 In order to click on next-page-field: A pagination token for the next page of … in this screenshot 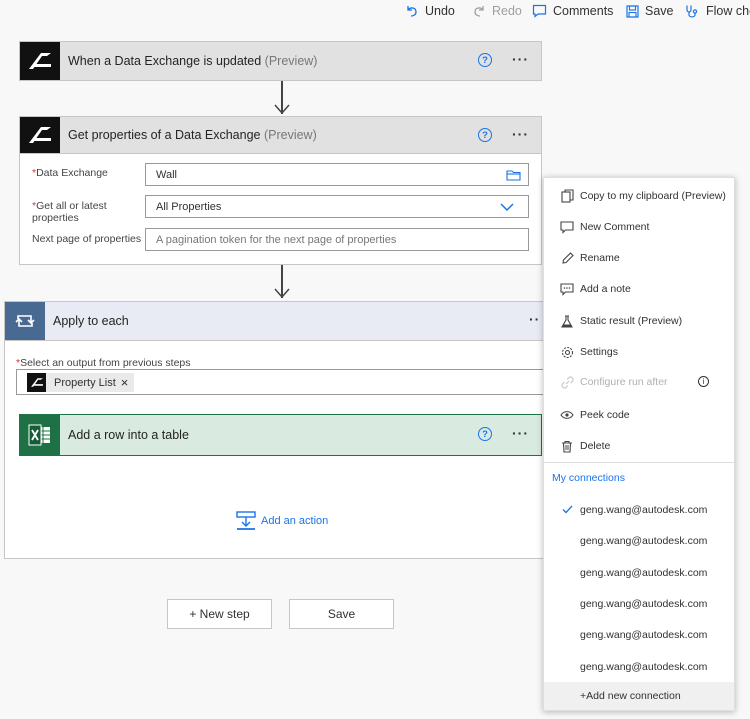, I will do `click(337, 239)`.